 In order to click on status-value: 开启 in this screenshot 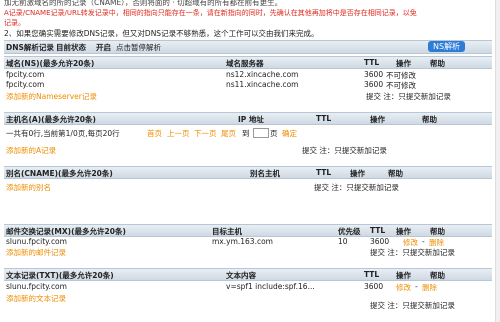, I will do `click(103, 47)`.